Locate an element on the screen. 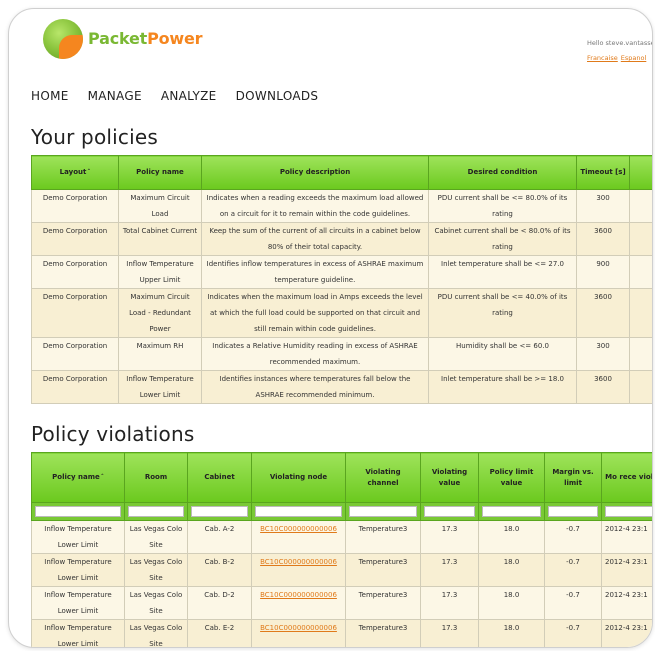 Image resolution: width=655 pixels, height=651 pixels. col-header-violating-channel: Violating channel is located at coordinates (383, 477).